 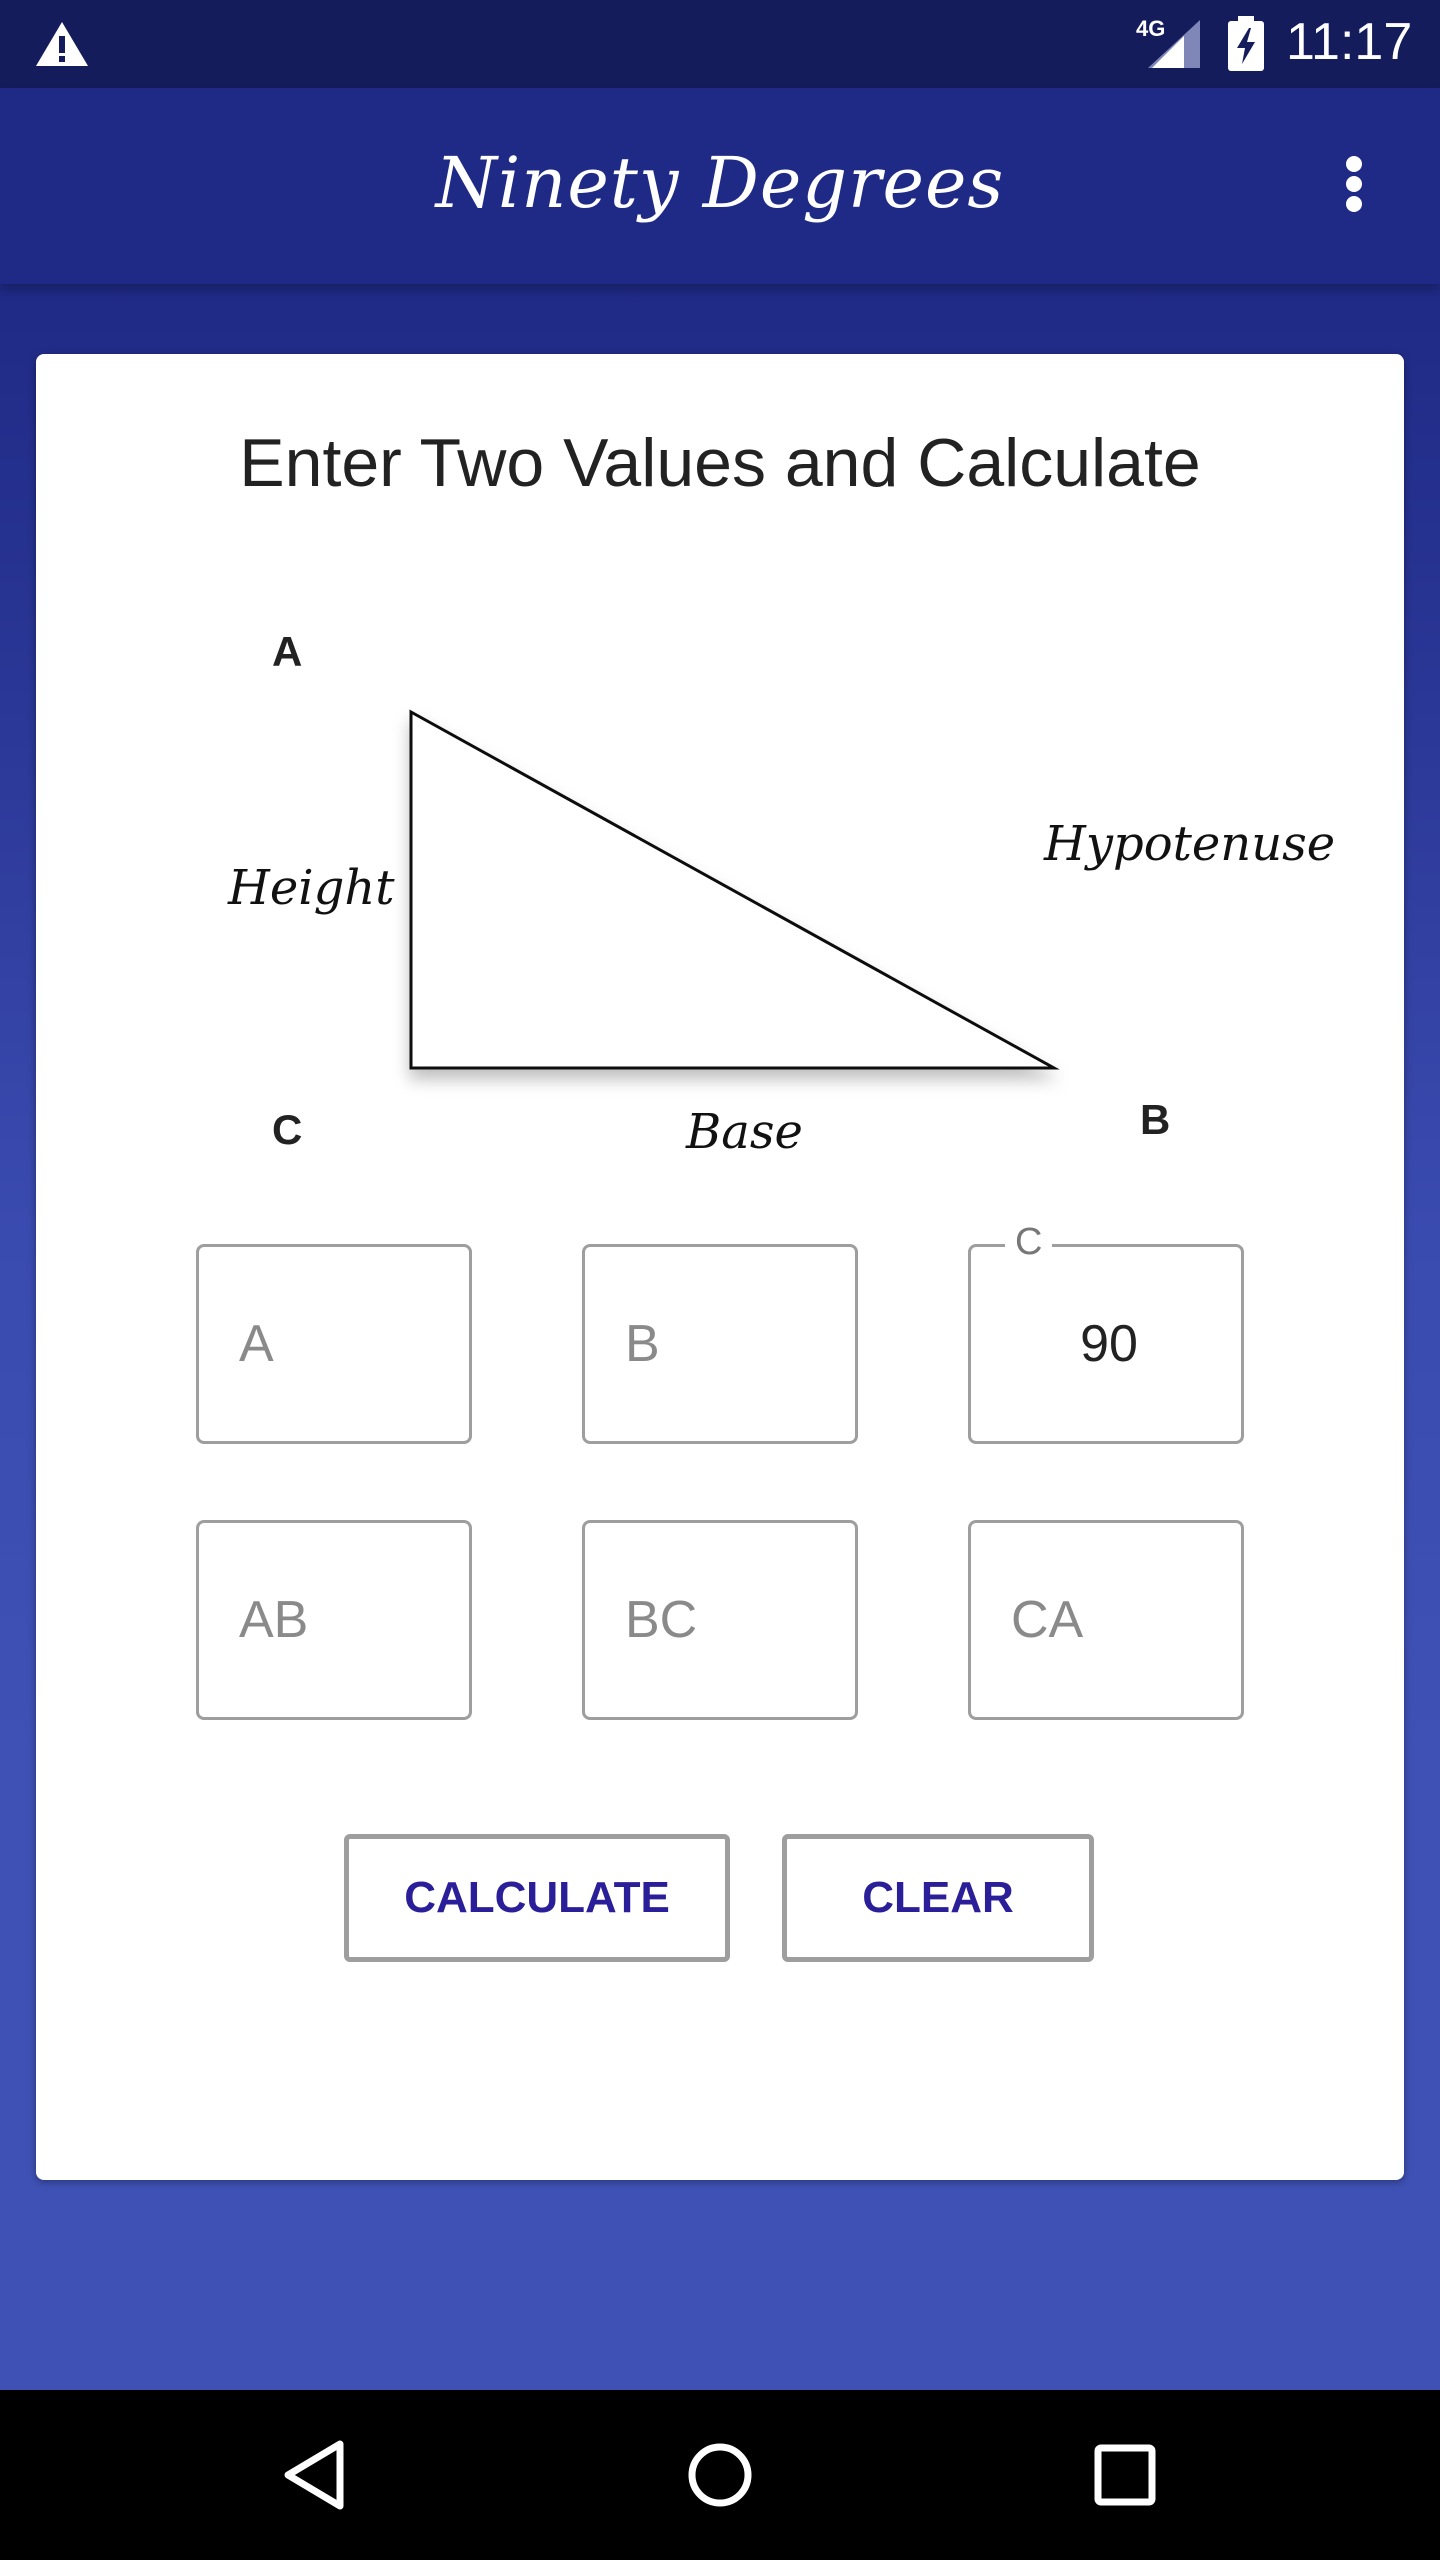 I want to click on angle-c-field: C, so click(x=1106, y=1332).